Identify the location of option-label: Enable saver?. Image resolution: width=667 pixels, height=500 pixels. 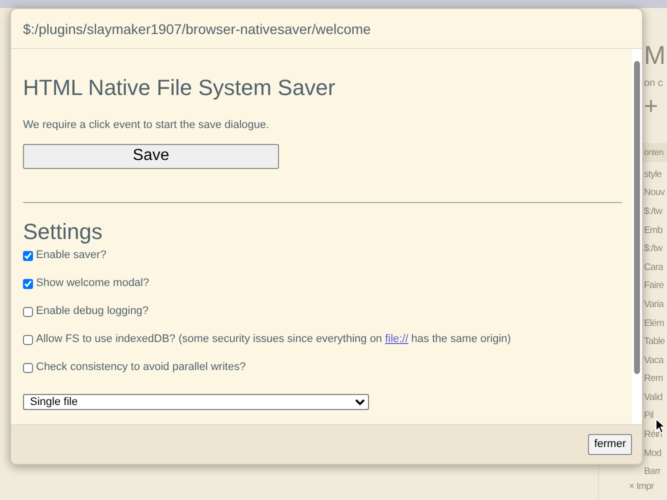
(71, 255).